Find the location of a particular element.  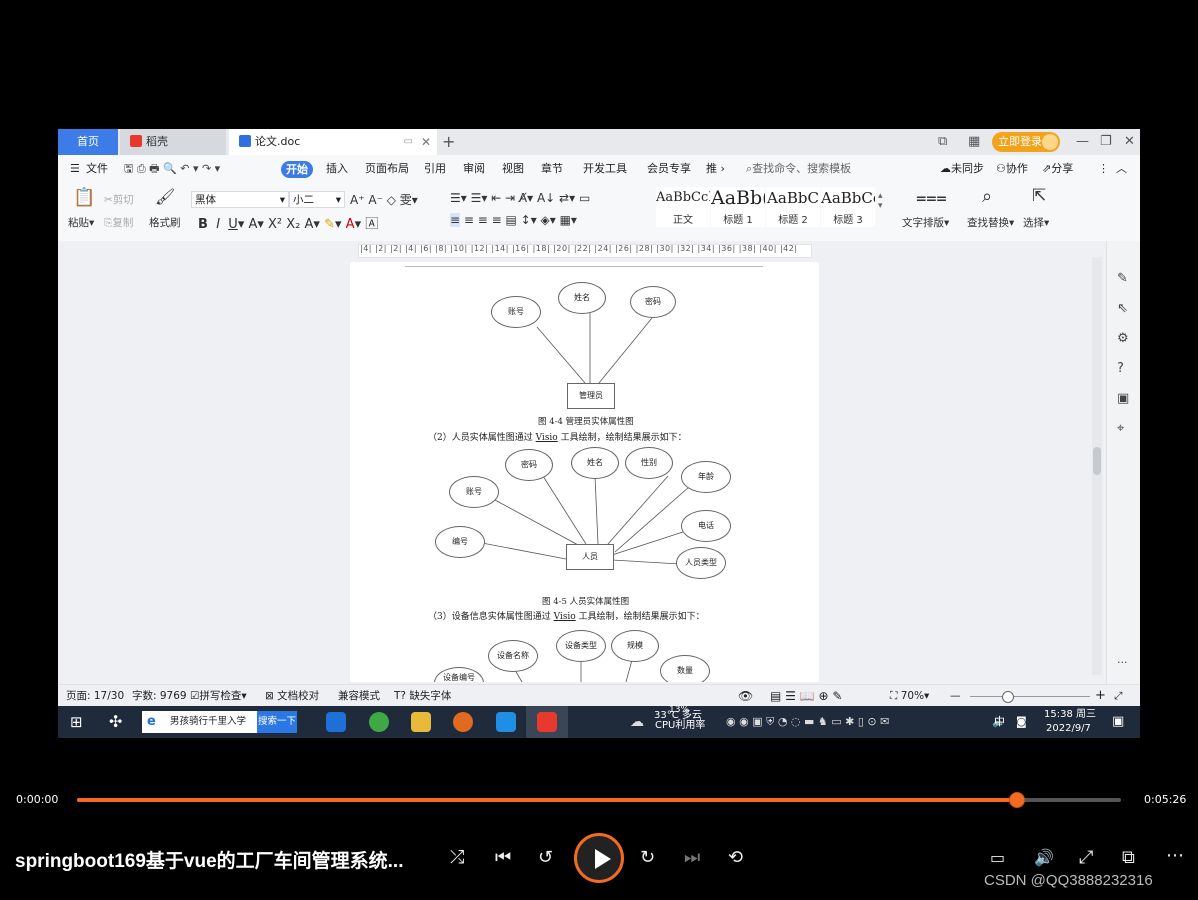

paste-button: 粘贴▾ is located at coordinates (81, 222).